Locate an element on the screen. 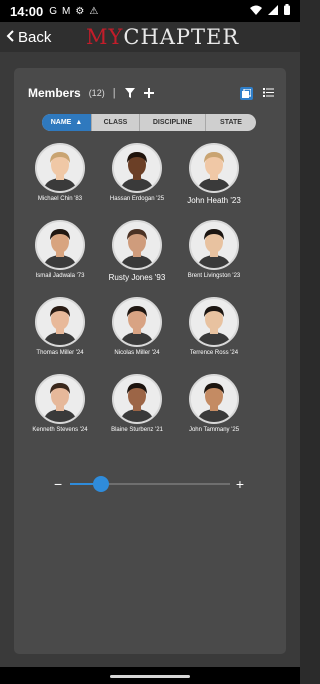 Image resolution: width=320 pixels, height=684 pixels. sort-tabs: NAME ▲ CLASS DISCIPLINE STATE is located at coordinates (149, 122).